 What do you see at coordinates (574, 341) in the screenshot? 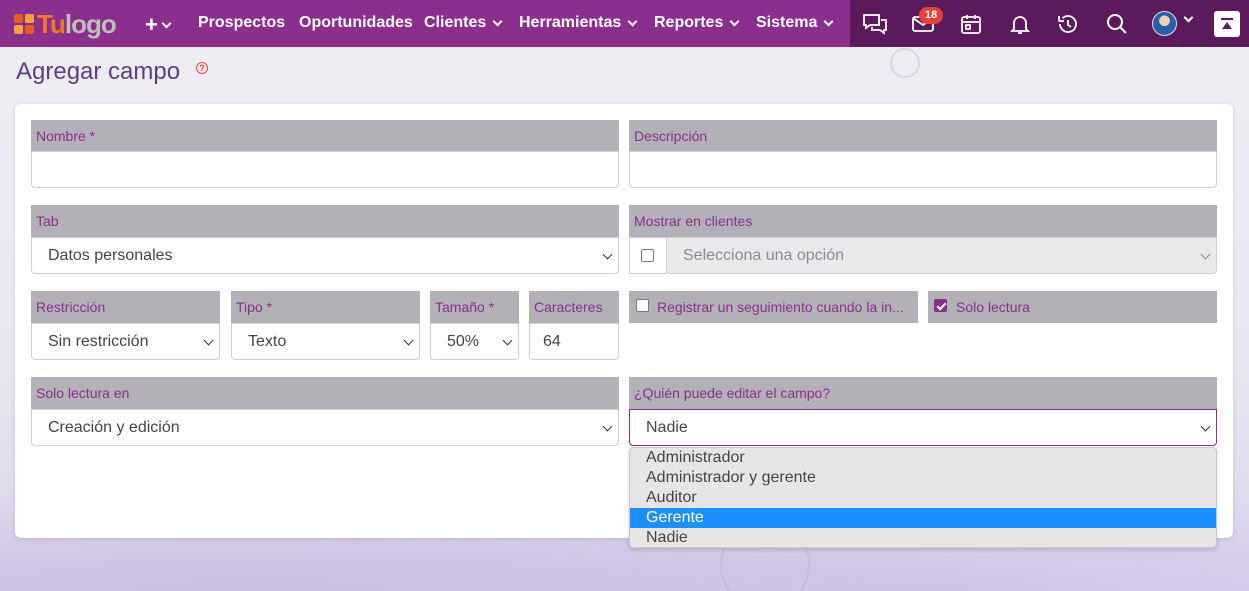
I see `caracteres-input: 64` at bounding box center [574, 341].